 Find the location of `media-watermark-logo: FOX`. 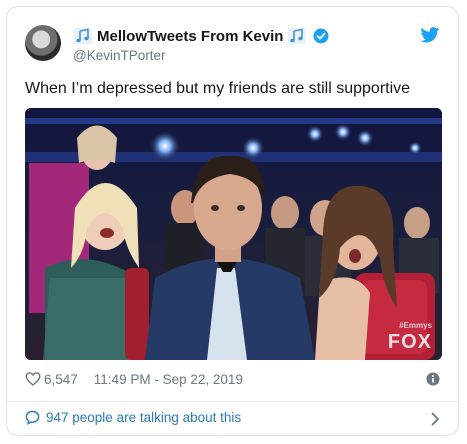

media-watermark-logo: FOX is located at coordinates (409, 342).